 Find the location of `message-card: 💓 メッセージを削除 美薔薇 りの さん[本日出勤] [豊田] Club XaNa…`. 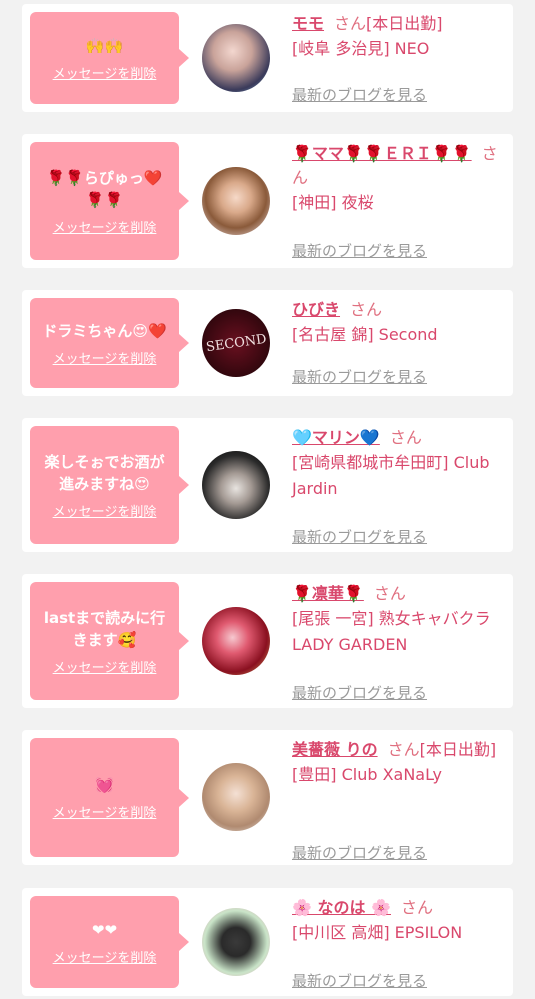

message-card: 💓 メッセージを削除 美薔薇 りの さん[本日出勤] [豊田] Club XaNa… is located at coordinates (267, 797).